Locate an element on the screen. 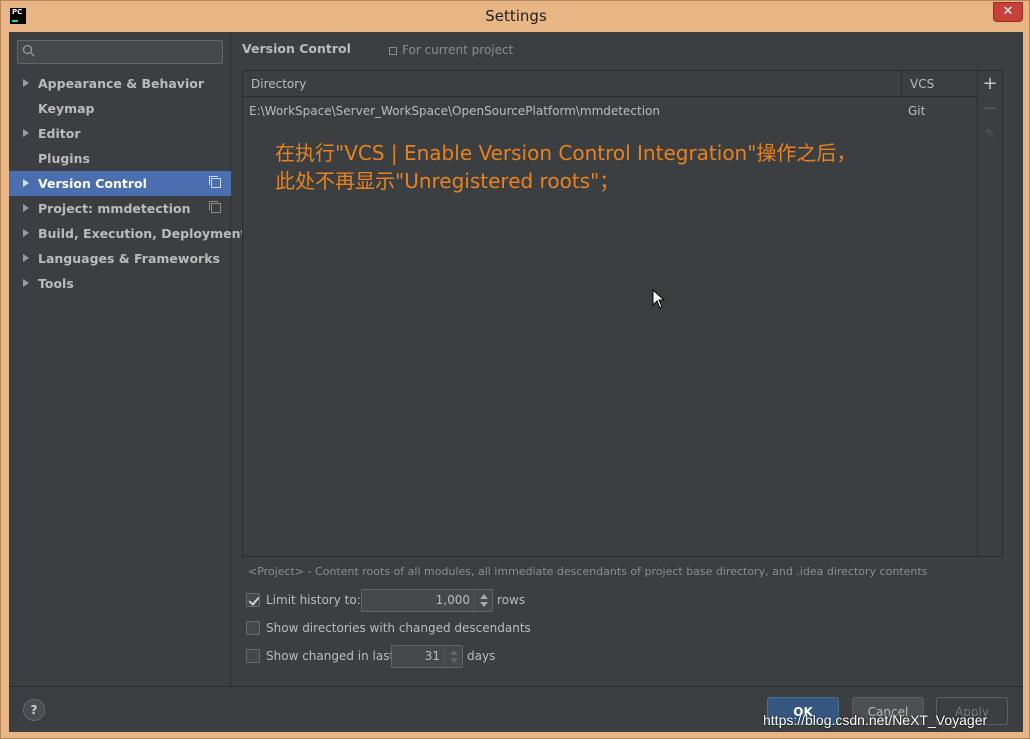 The height and width of the screenshot is (739, 1030). sidebar-item-project: Project: mmdetection is located at coordinates (120, 208).